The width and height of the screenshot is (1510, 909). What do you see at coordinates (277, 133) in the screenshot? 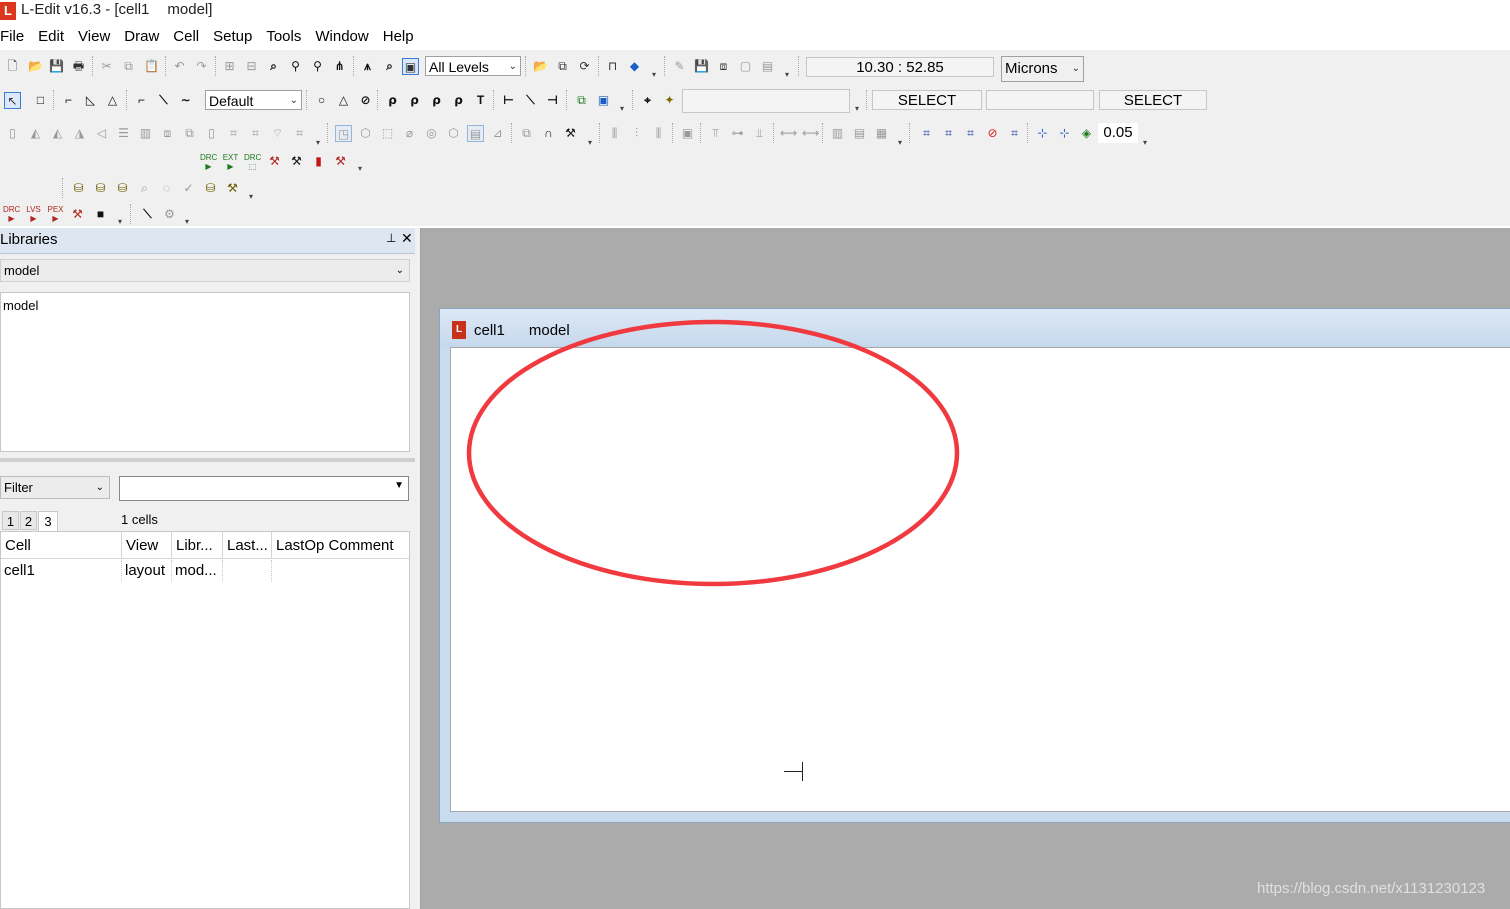
I see `chop-icon: ⌔` at bounding box center [277, 133].